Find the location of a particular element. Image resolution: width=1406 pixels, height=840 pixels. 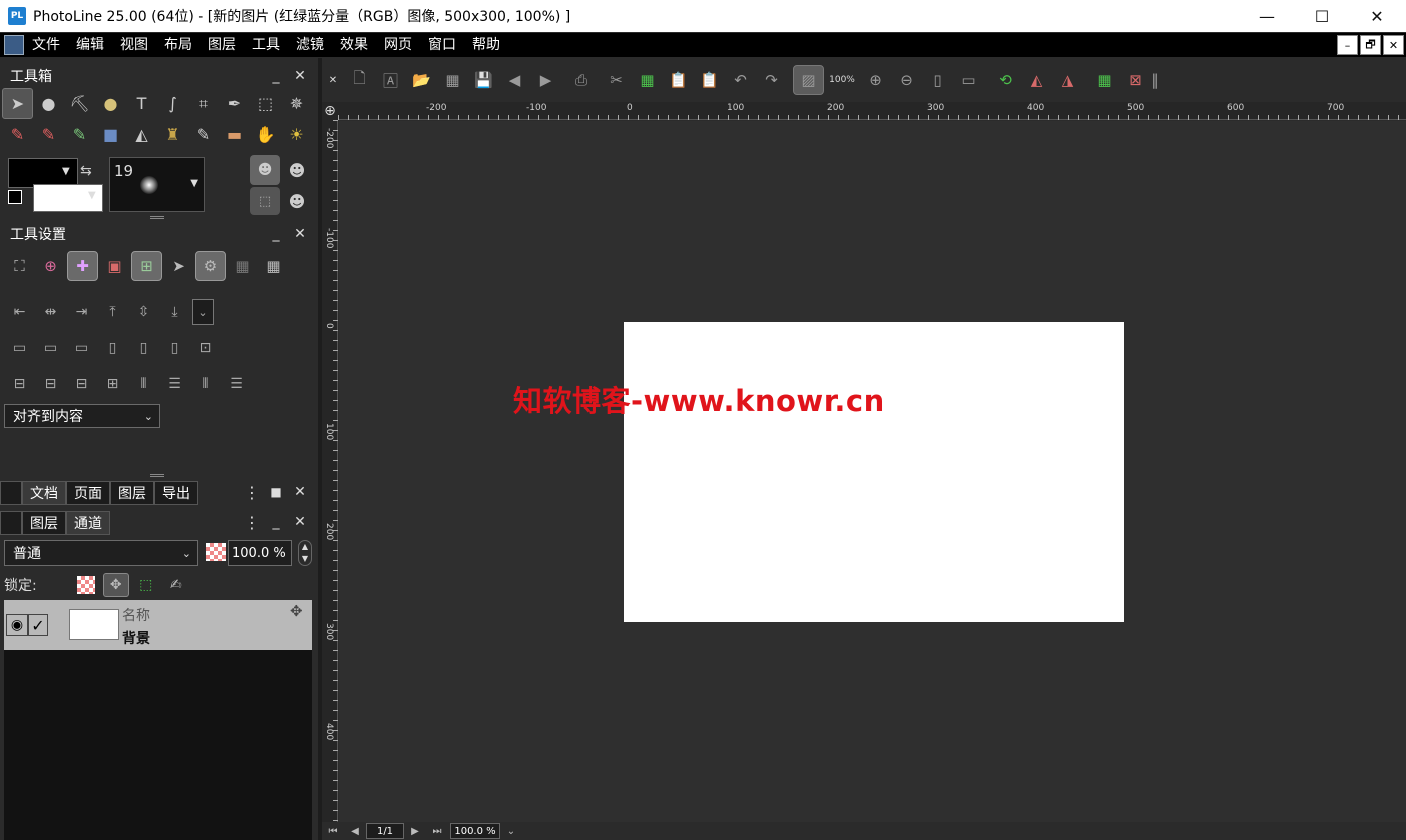

mask-visibility-icon: ☻ is located at coordinates (297, 170).